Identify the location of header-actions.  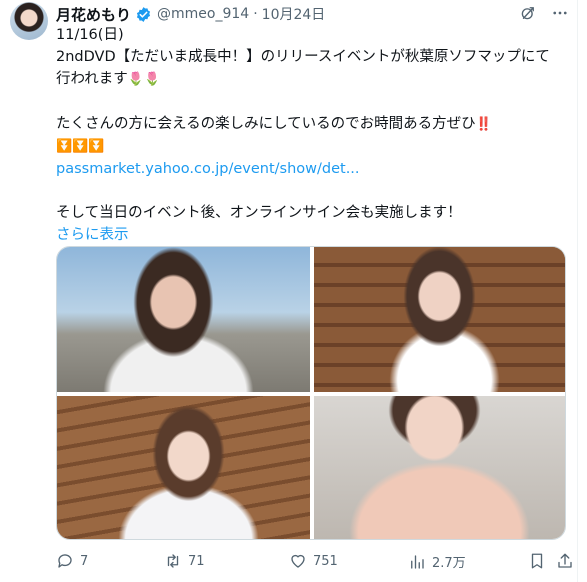
(544, 13).